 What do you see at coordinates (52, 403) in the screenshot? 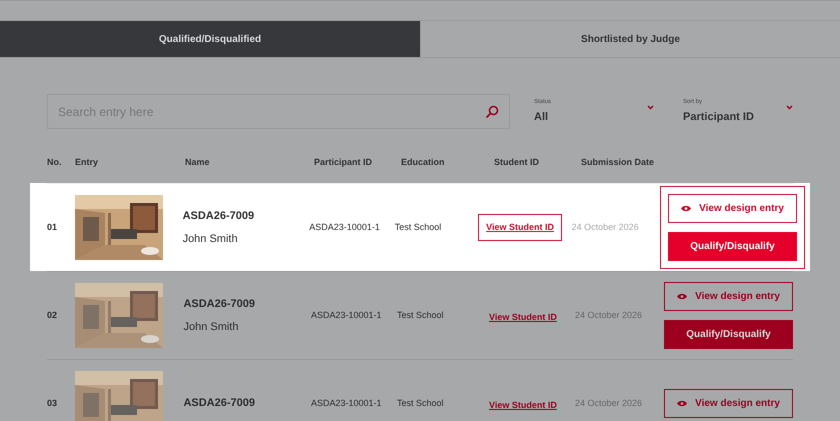
I see `row-number: 03` at bounding box center [52, 403].